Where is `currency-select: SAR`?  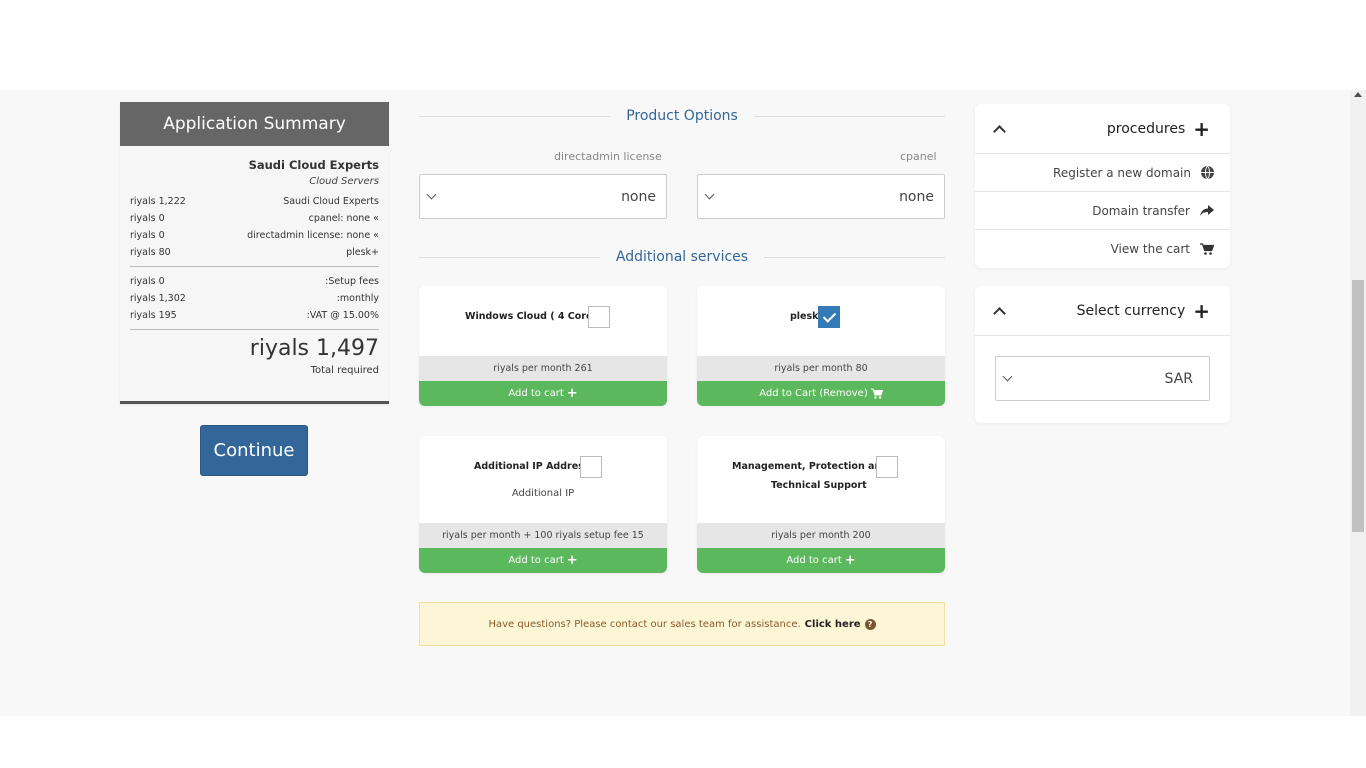
currency-select: SAR is located at coordinates (1102, 378).